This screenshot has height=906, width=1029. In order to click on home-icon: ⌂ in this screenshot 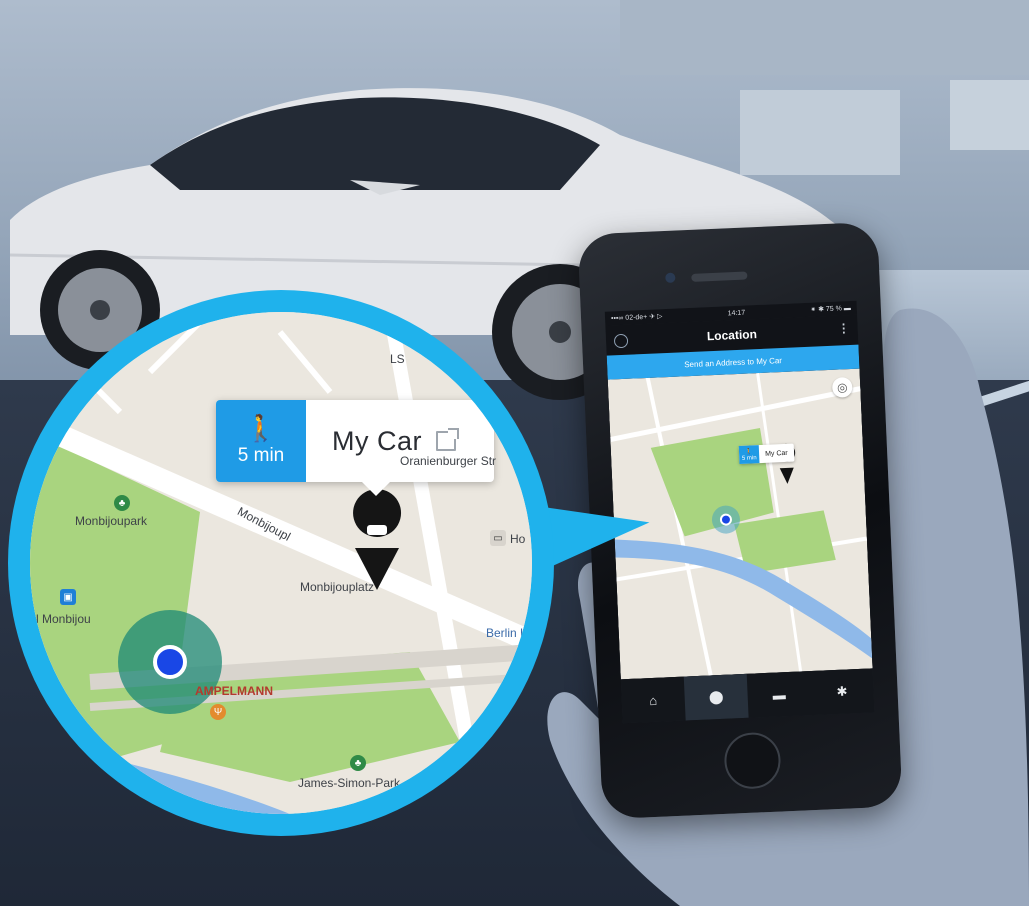, I will do `click(653, 700)`.